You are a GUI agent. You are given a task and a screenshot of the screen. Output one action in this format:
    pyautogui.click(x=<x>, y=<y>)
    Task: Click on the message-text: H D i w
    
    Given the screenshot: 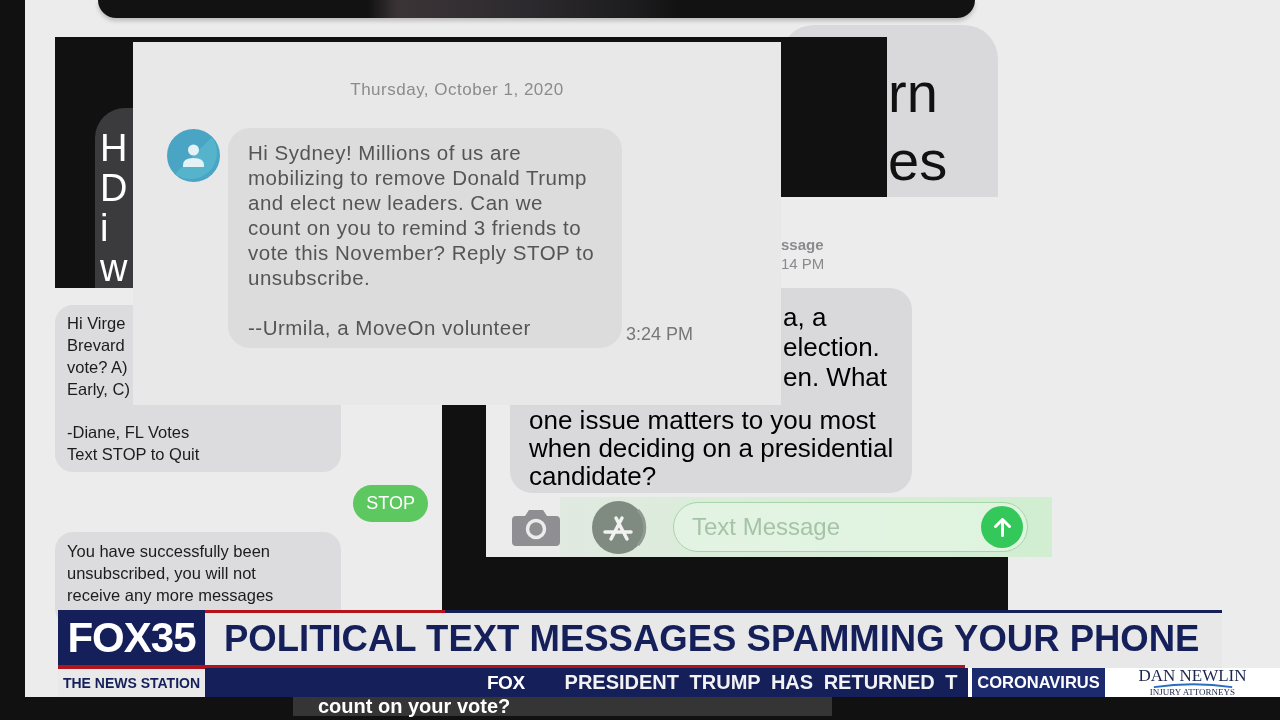 What is the action you would take?
    pyautogui.click(x=114, y=208)
    